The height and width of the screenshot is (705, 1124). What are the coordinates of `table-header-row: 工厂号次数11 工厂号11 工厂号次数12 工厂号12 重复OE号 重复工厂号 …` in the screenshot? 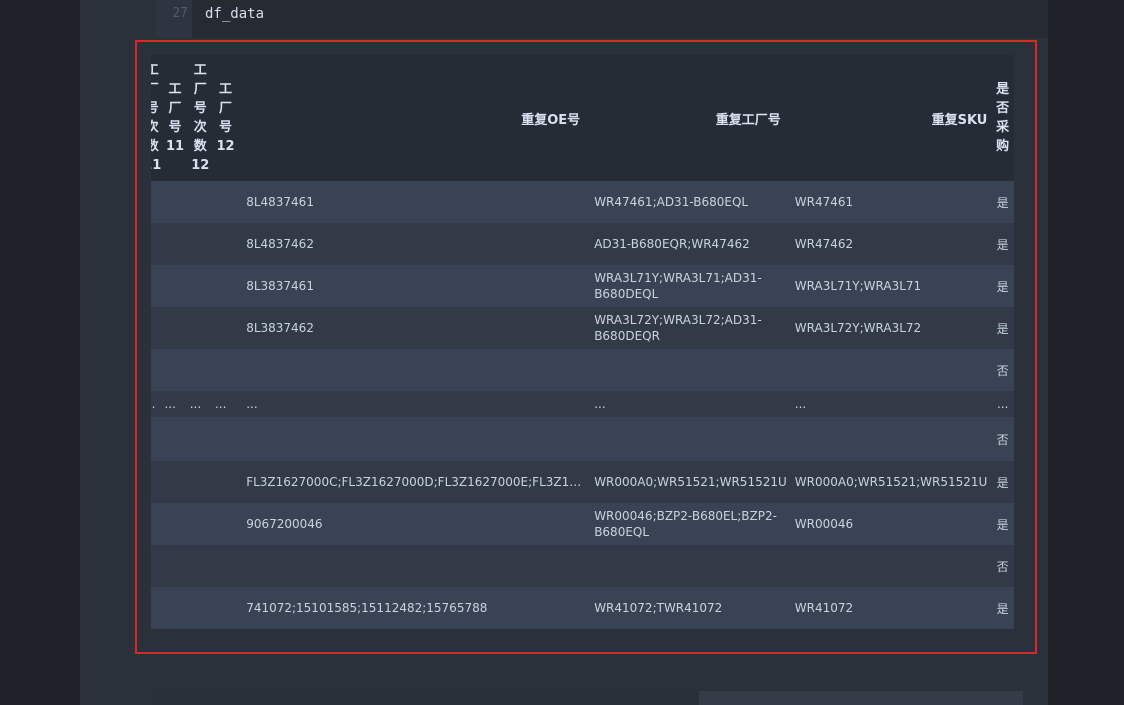 It's located at (582, 118).